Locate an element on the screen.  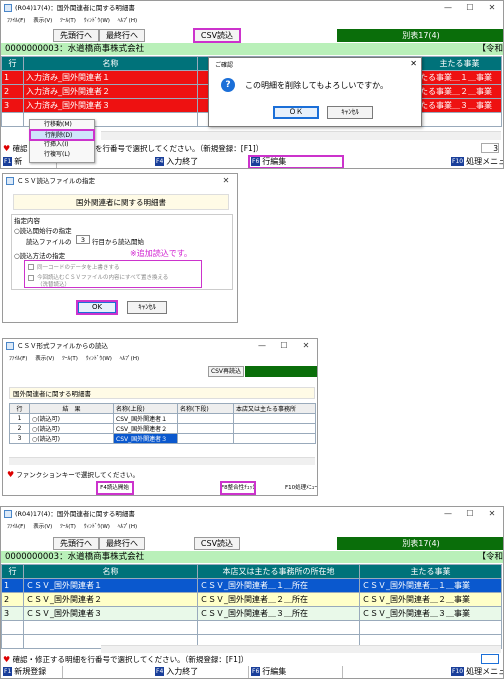
overwrite-checkbox is located at coordinates (31, 267).